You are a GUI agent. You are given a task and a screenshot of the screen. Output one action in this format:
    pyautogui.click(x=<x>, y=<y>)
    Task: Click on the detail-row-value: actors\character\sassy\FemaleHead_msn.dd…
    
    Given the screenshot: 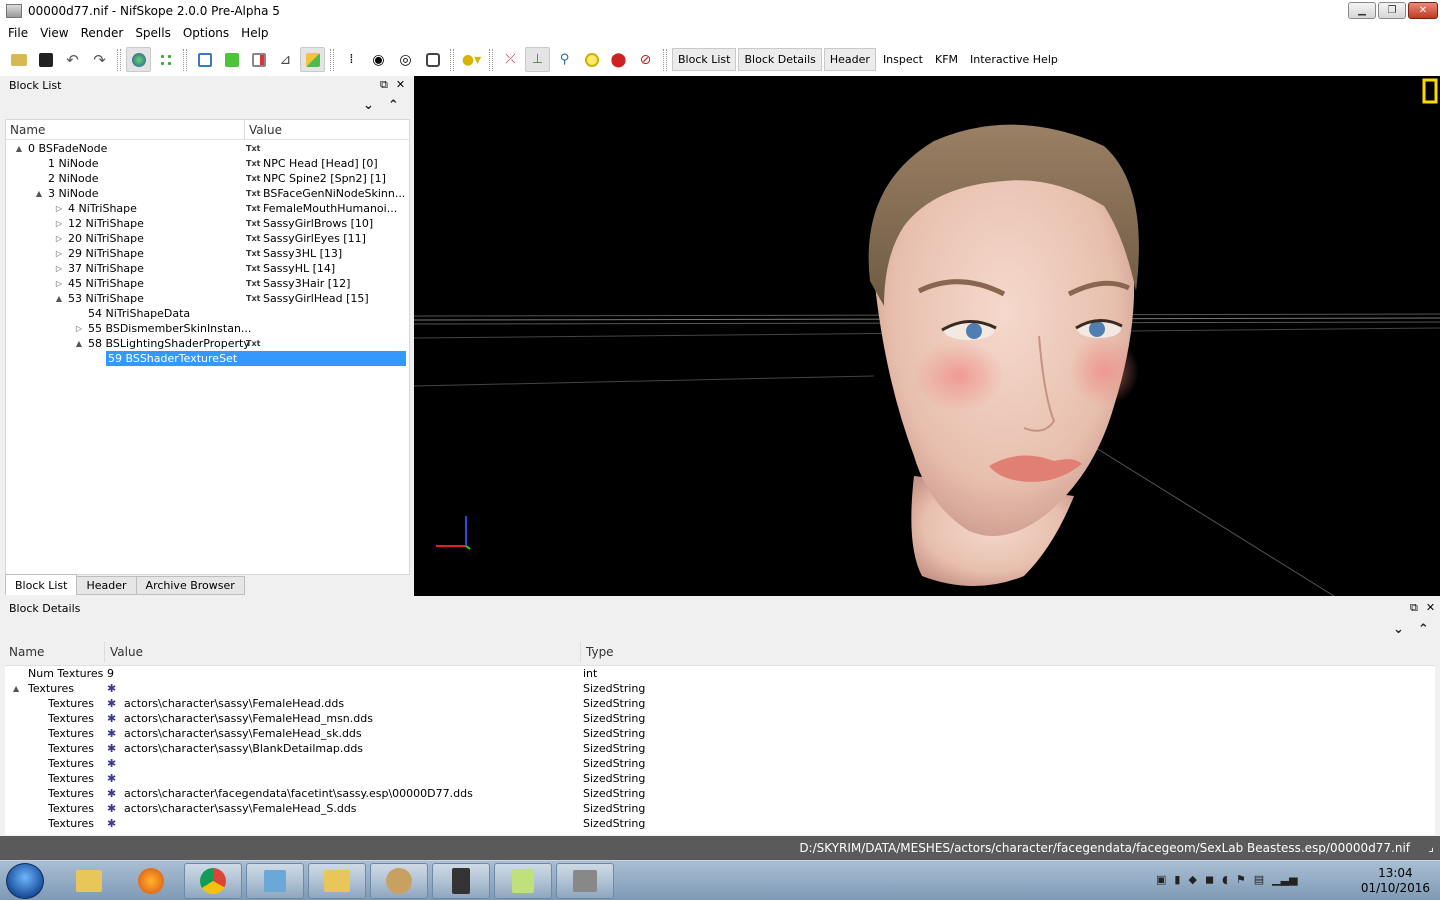 What is the action you would take?
    pyautogui.click(x=248, y=718)
    